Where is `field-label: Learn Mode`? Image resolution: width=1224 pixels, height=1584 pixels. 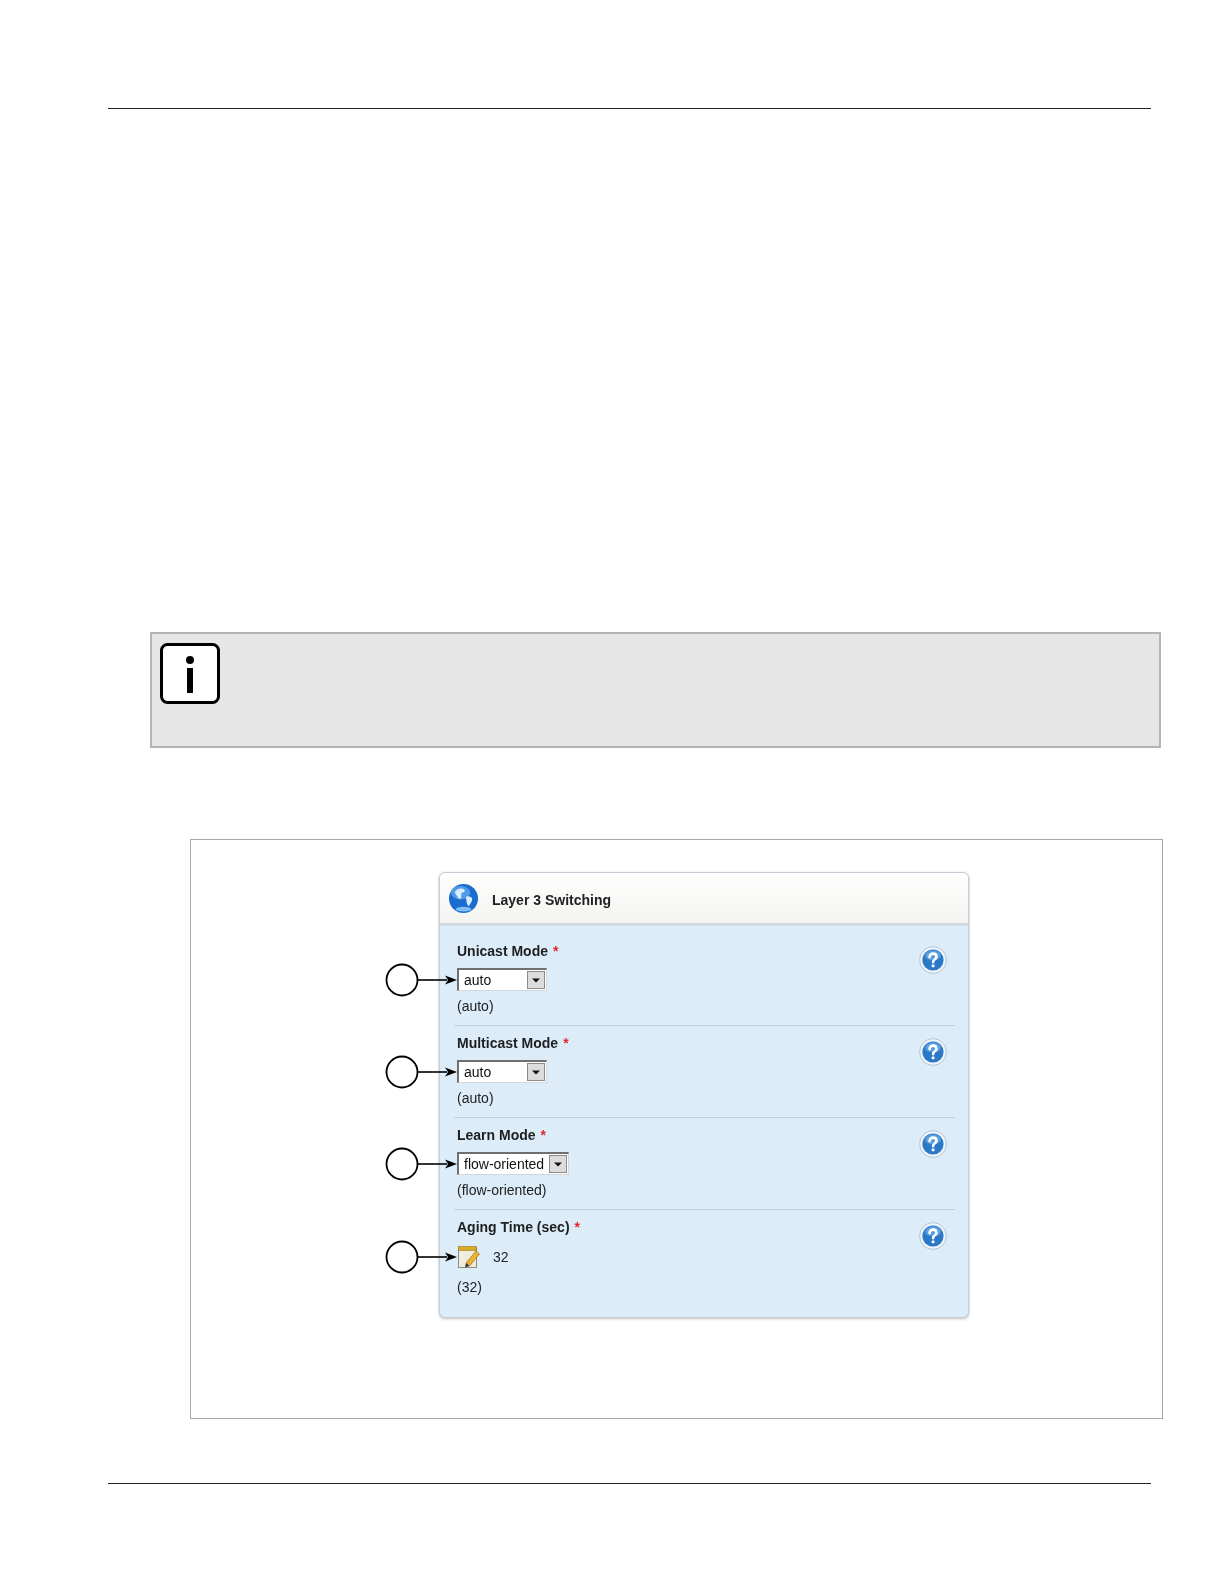
field-label: Learn Mode is located at coordinates (496, 1135).